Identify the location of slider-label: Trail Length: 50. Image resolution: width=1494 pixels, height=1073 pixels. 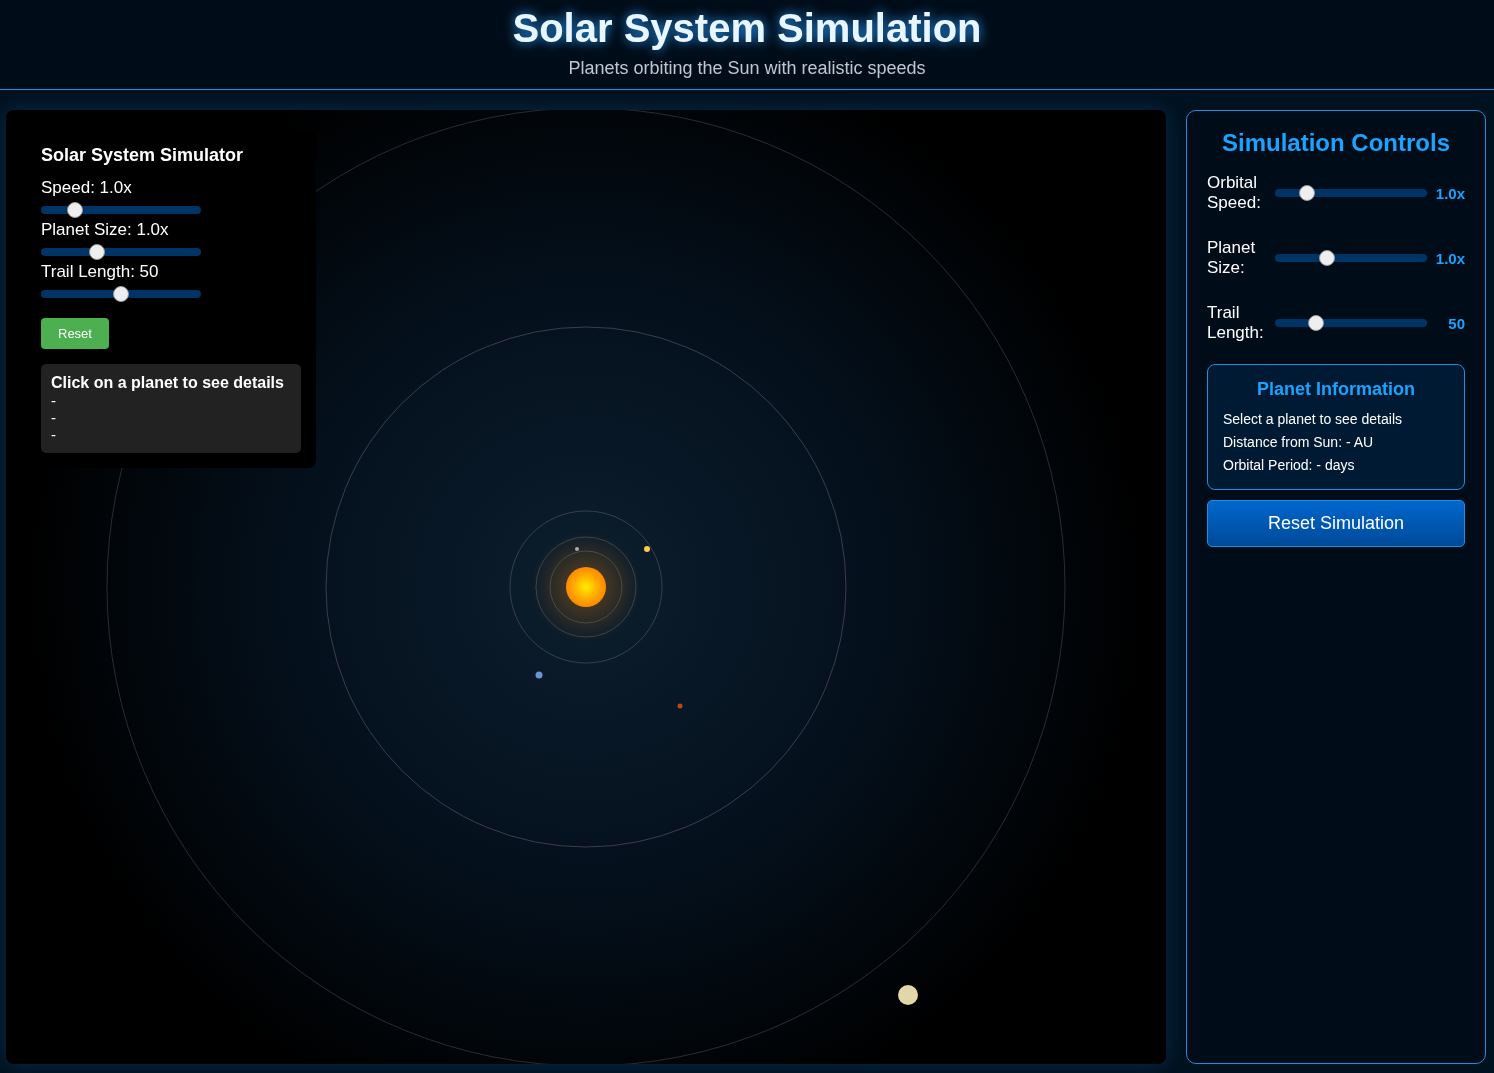
(100, 272).